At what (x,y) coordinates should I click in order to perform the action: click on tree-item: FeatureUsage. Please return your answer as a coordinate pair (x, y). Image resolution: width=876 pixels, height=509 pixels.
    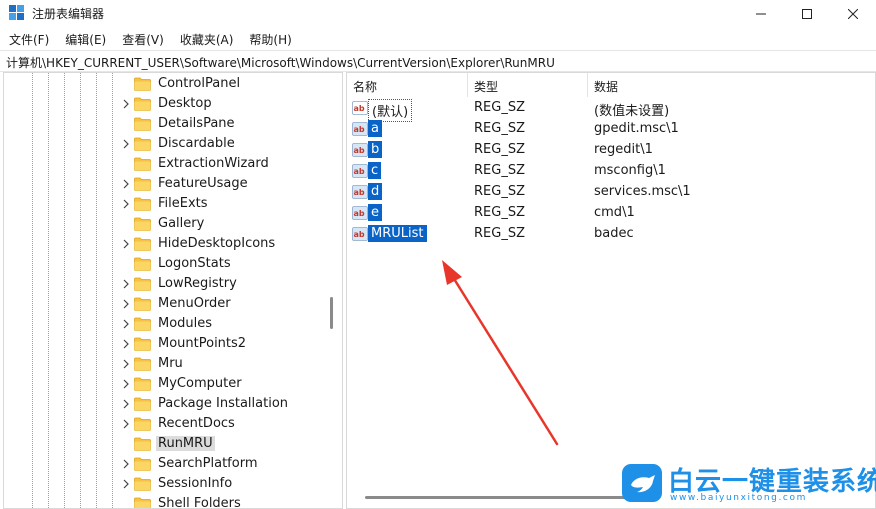
    Looking at the image, I should click on (173, 184).